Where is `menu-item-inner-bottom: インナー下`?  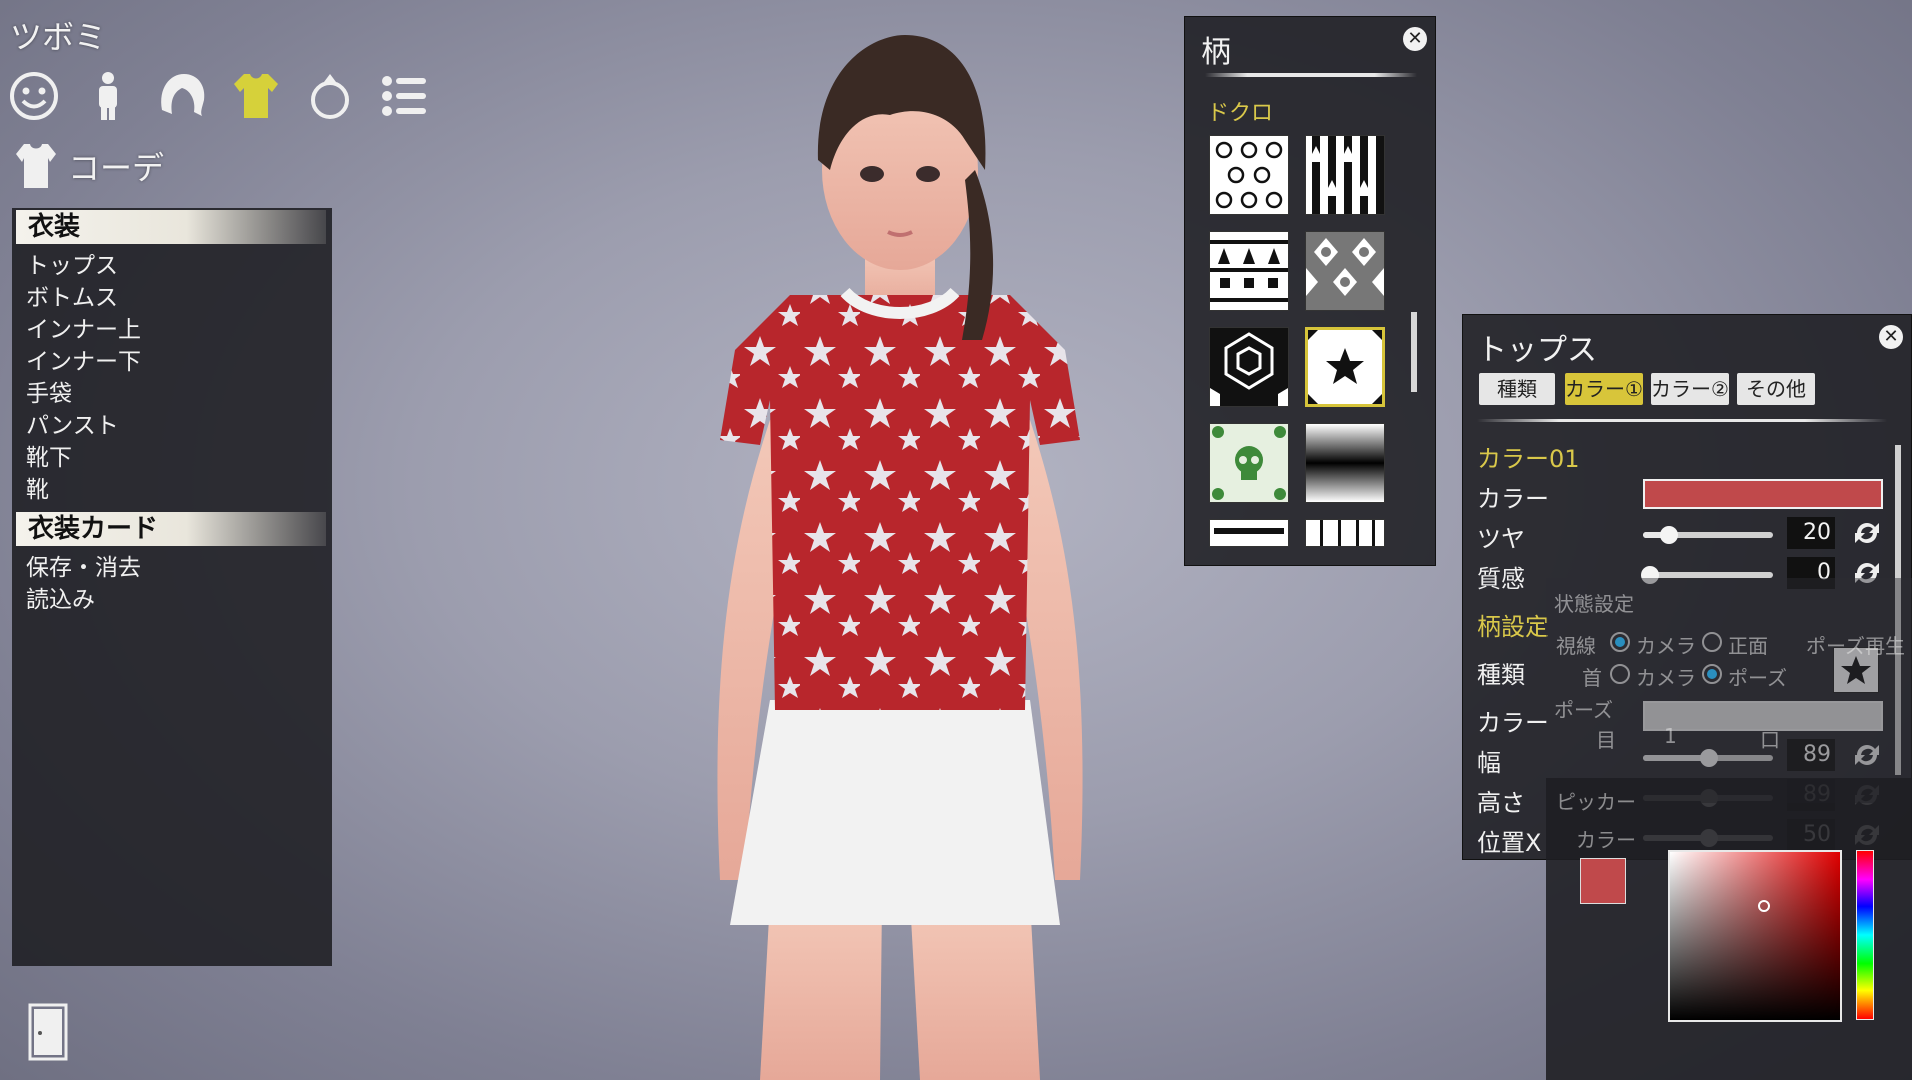
menu-item-inner-bottom: インナー下 is located at coordinates (172, 362).